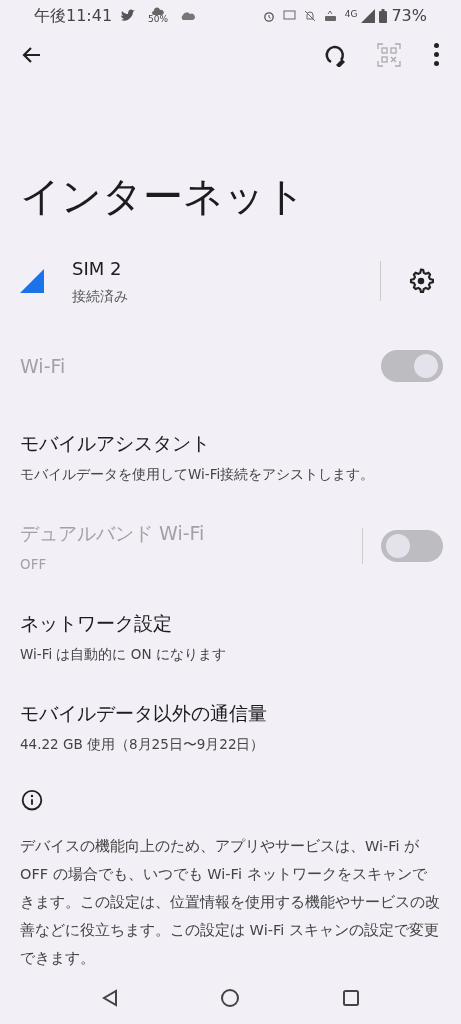 Image resolution: width=461 pixels, height=1024 pixels. Describe the element at coordinates (34, 564) in the screenshot. I see `setting-summary: OFF` at that location.